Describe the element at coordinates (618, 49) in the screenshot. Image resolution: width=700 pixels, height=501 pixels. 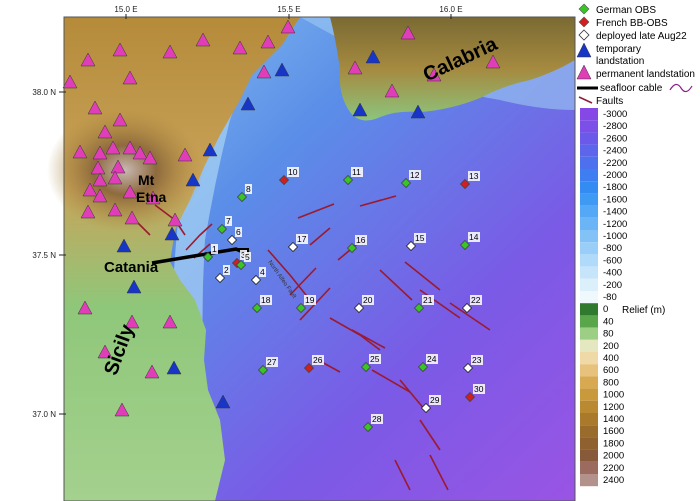
I see `legend-label: temporary` at that location.